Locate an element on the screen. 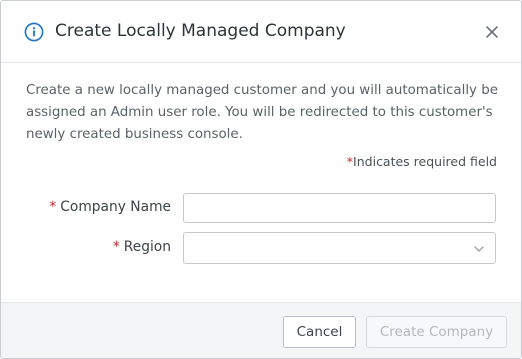  required-field-note: *Indicates required field is located at coordinates (422, 161).